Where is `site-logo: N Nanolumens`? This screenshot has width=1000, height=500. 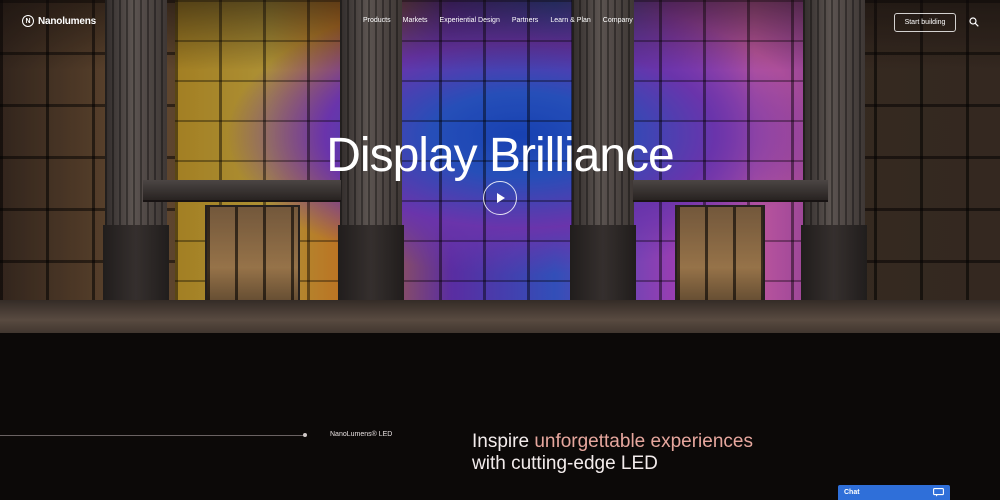
site-logo: N Nanolumens is located at coordinates (59, 21).